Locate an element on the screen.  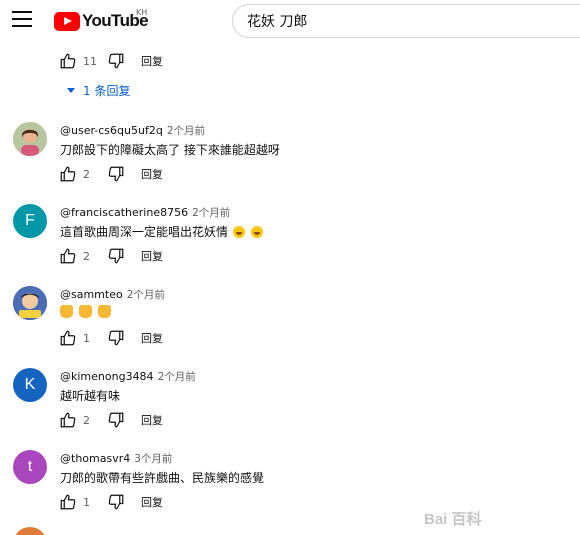
replies-toggle-label: 1 条回复 is located at coordinates (107, 91).